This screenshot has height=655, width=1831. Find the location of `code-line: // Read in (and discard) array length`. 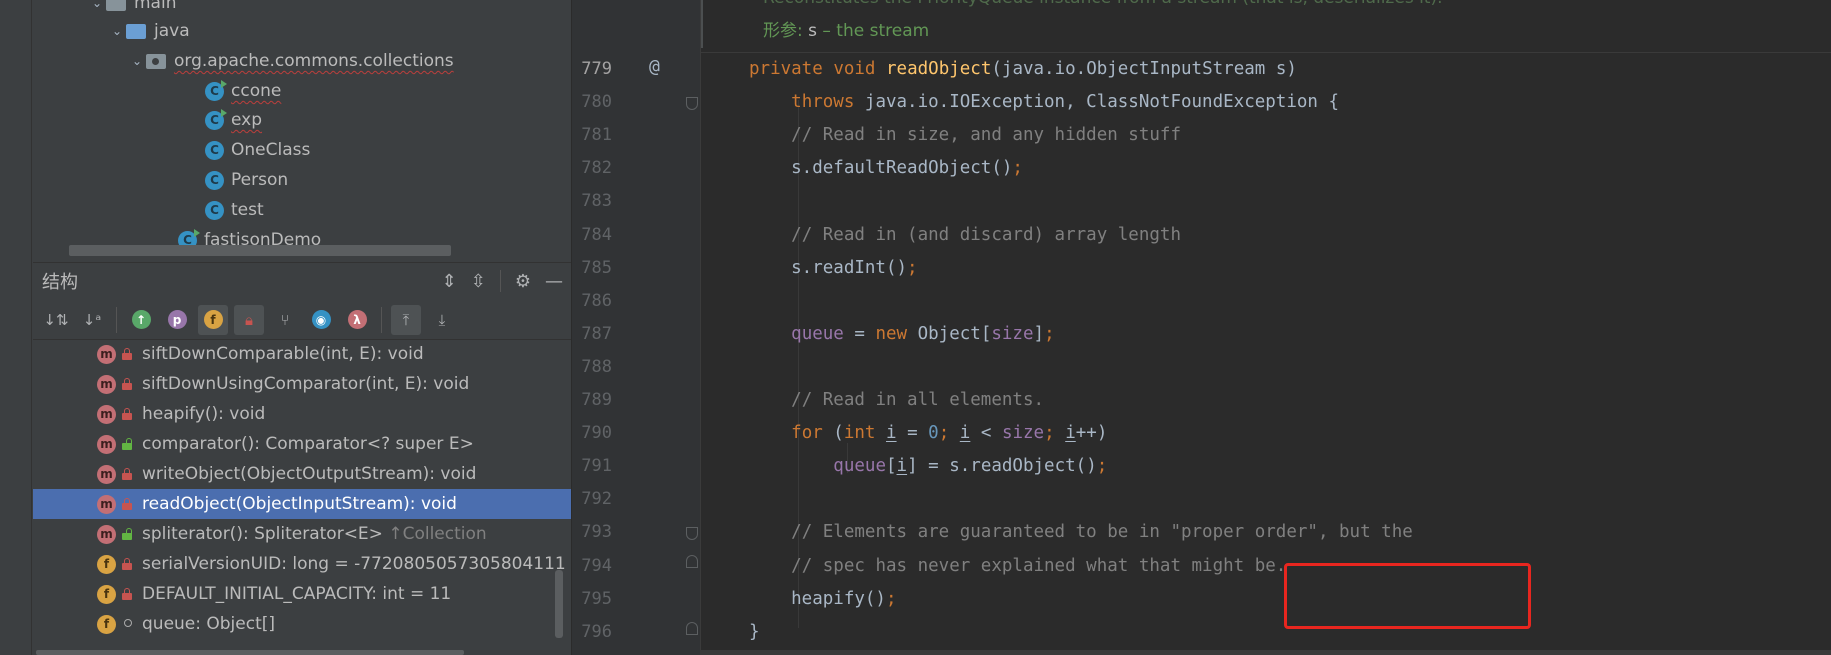

code-line: // Read in (and discard) array length is located at coordinates (965, 235).